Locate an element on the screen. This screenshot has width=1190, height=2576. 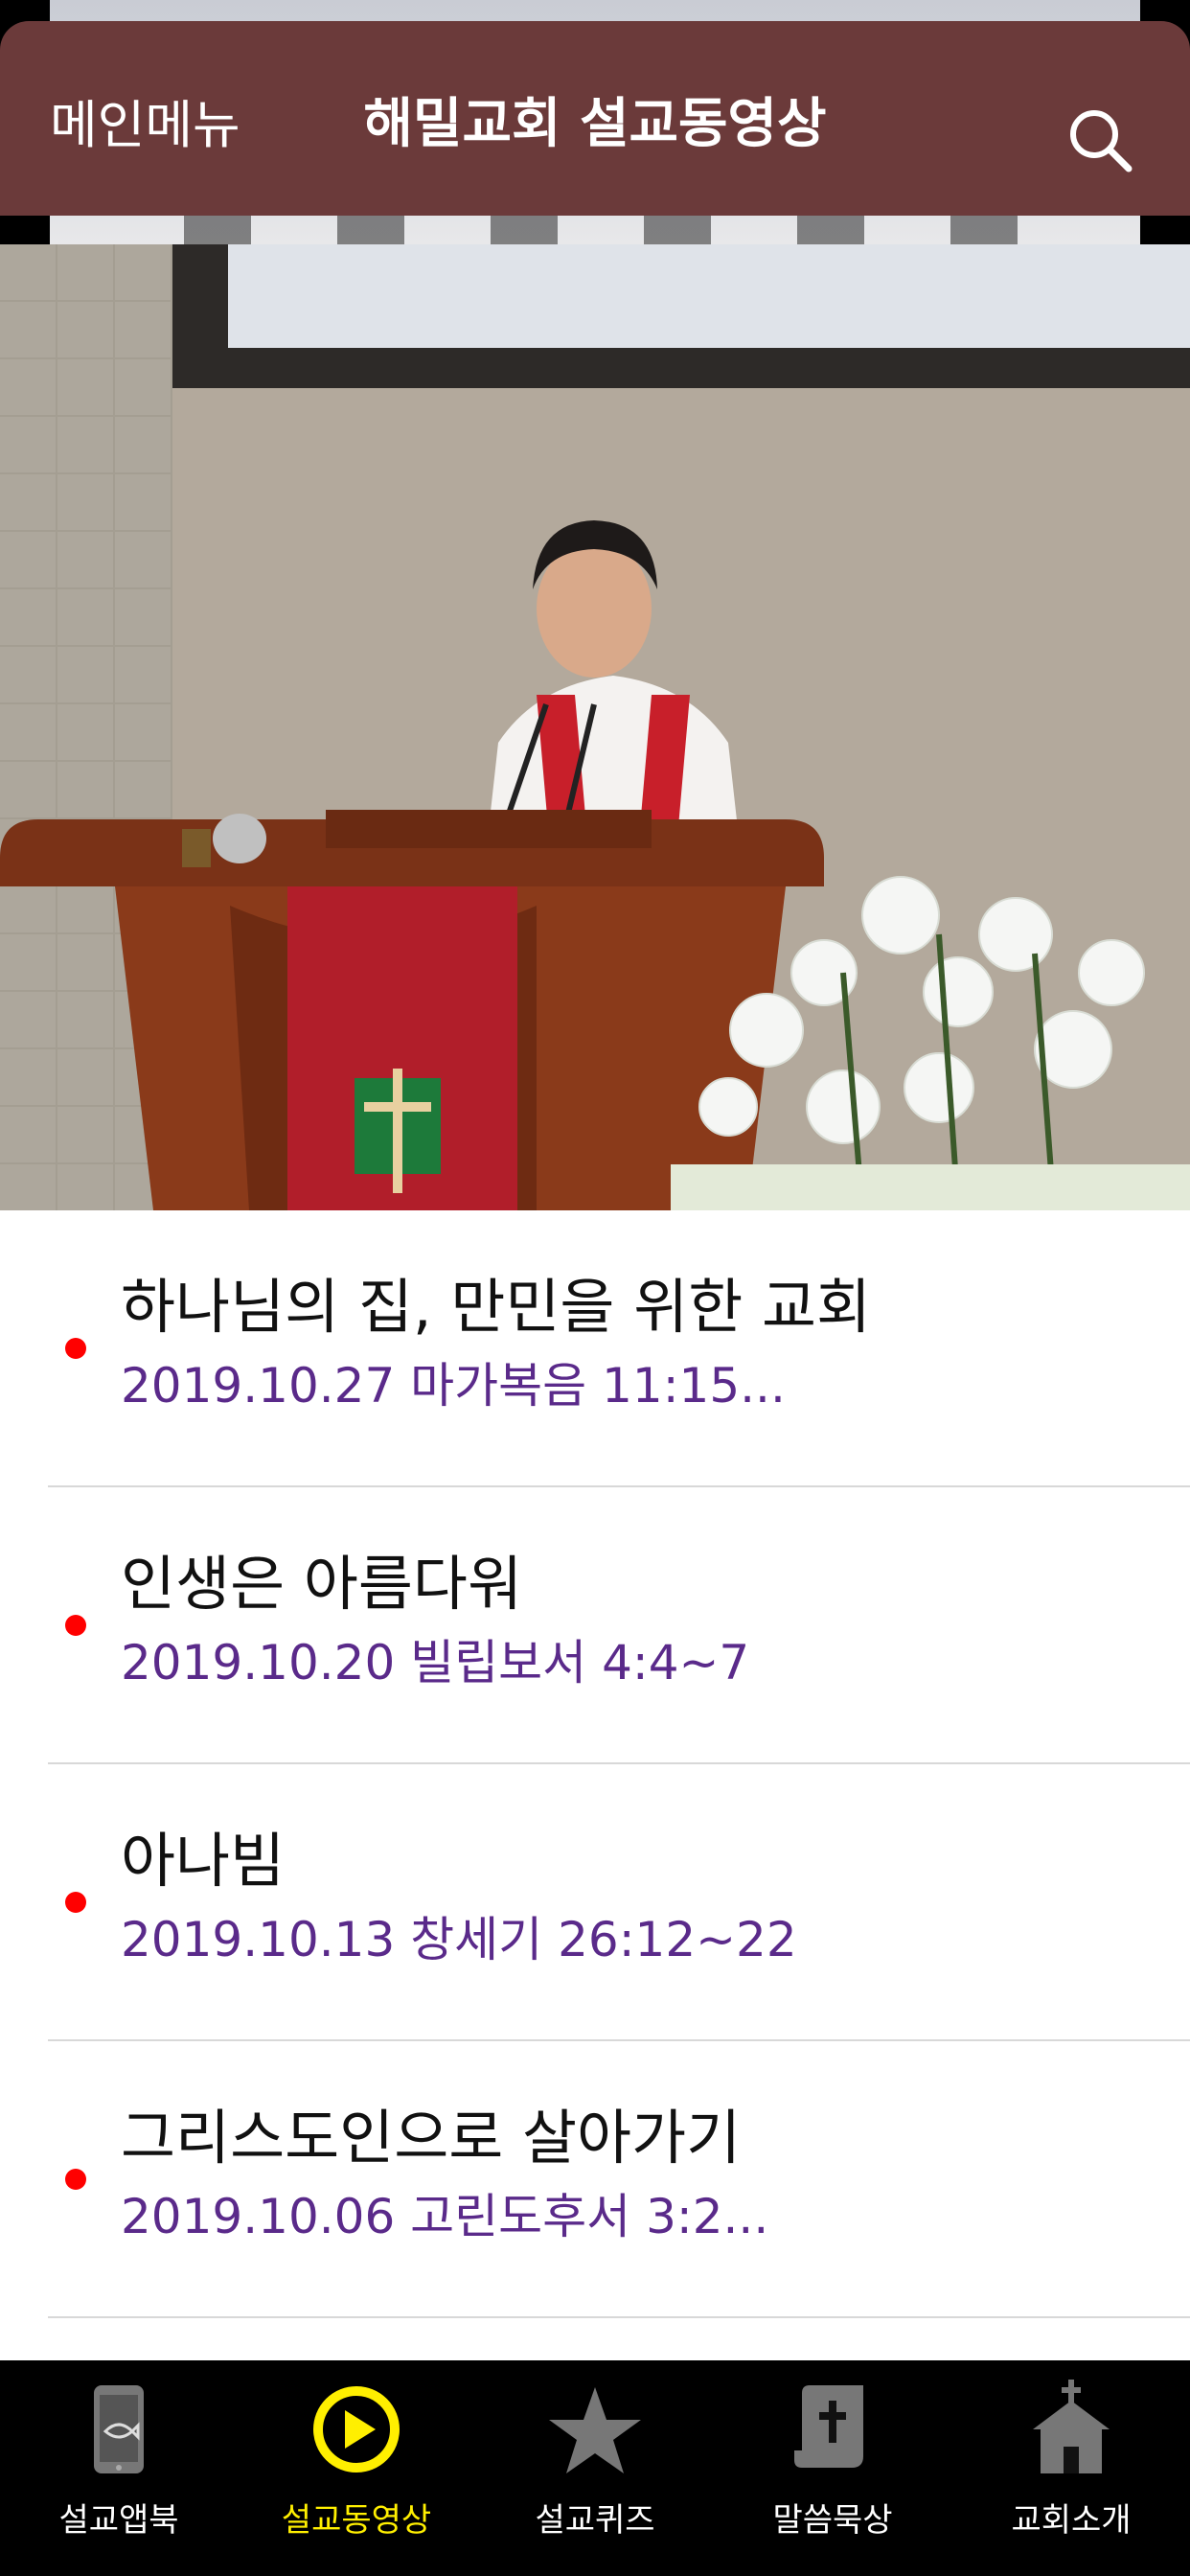
sermon-title: 인생은 아름다워 is located at coordinates (321, 1584).